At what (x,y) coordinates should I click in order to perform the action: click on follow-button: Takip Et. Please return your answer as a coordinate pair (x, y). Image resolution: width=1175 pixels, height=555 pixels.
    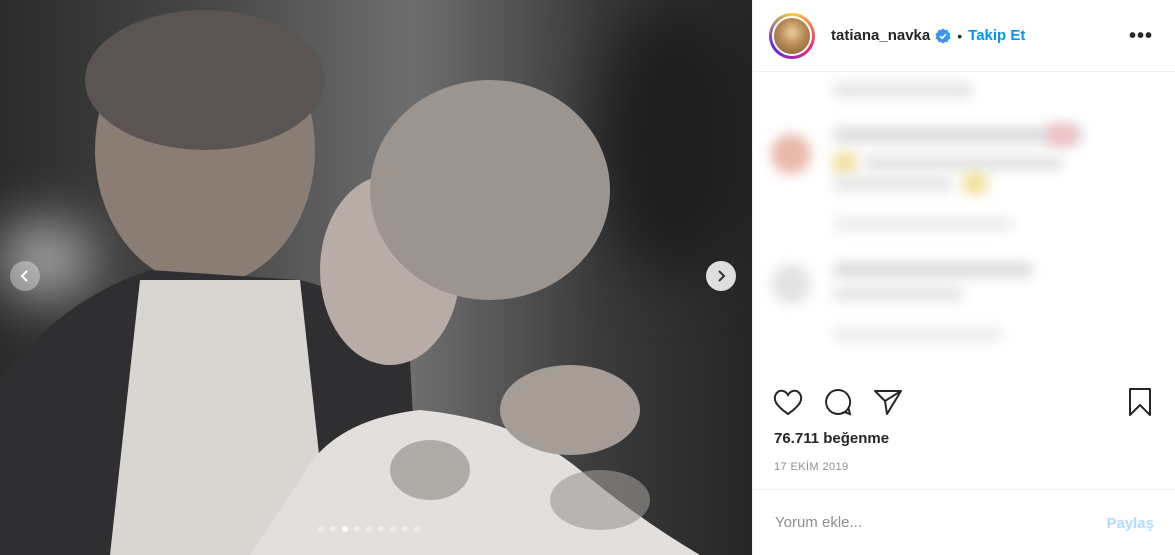
    Looking at the image, I should click on (996, 35).